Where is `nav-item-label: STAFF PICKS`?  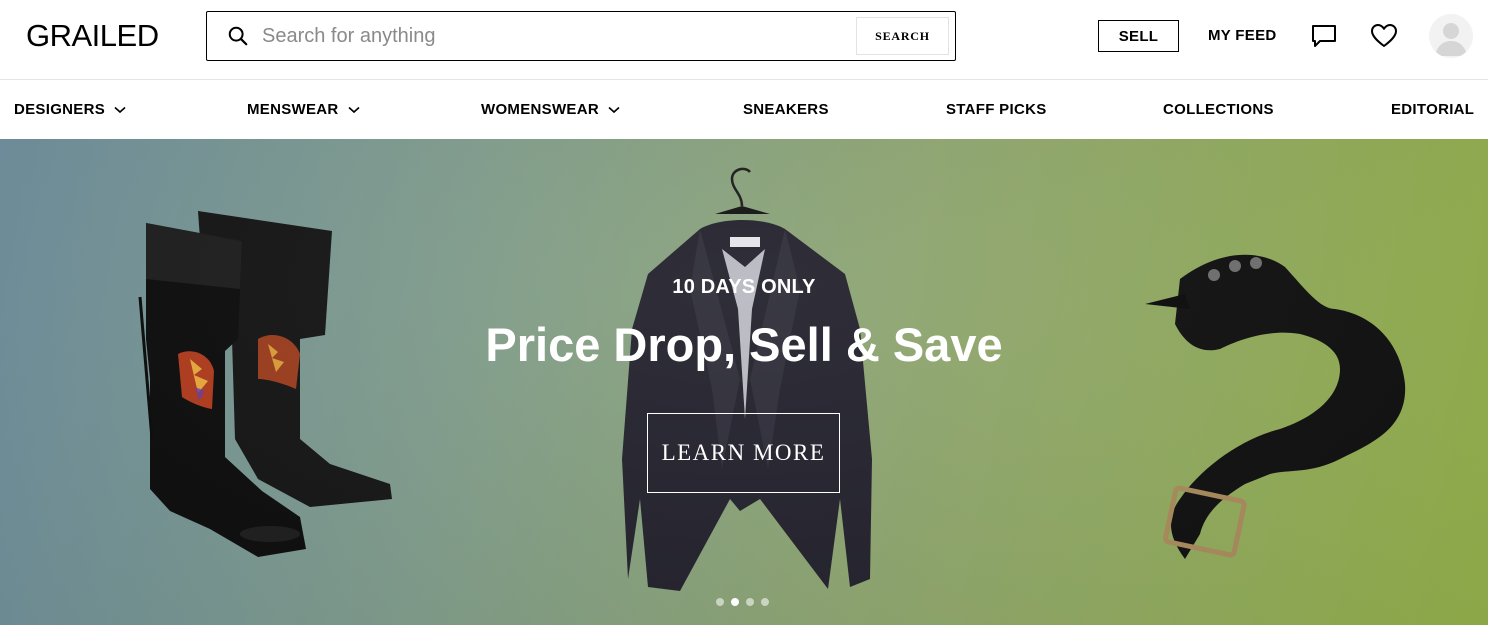
nav-item-label: STAFF PICKS is located at coordinates (996, 109).